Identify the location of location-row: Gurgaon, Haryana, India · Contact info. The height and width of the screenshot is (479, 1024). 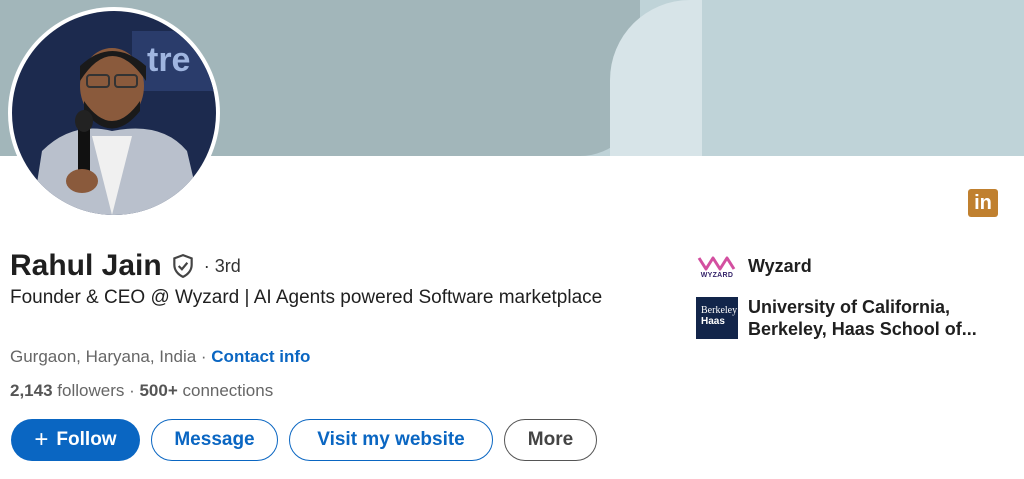
(160, 357).